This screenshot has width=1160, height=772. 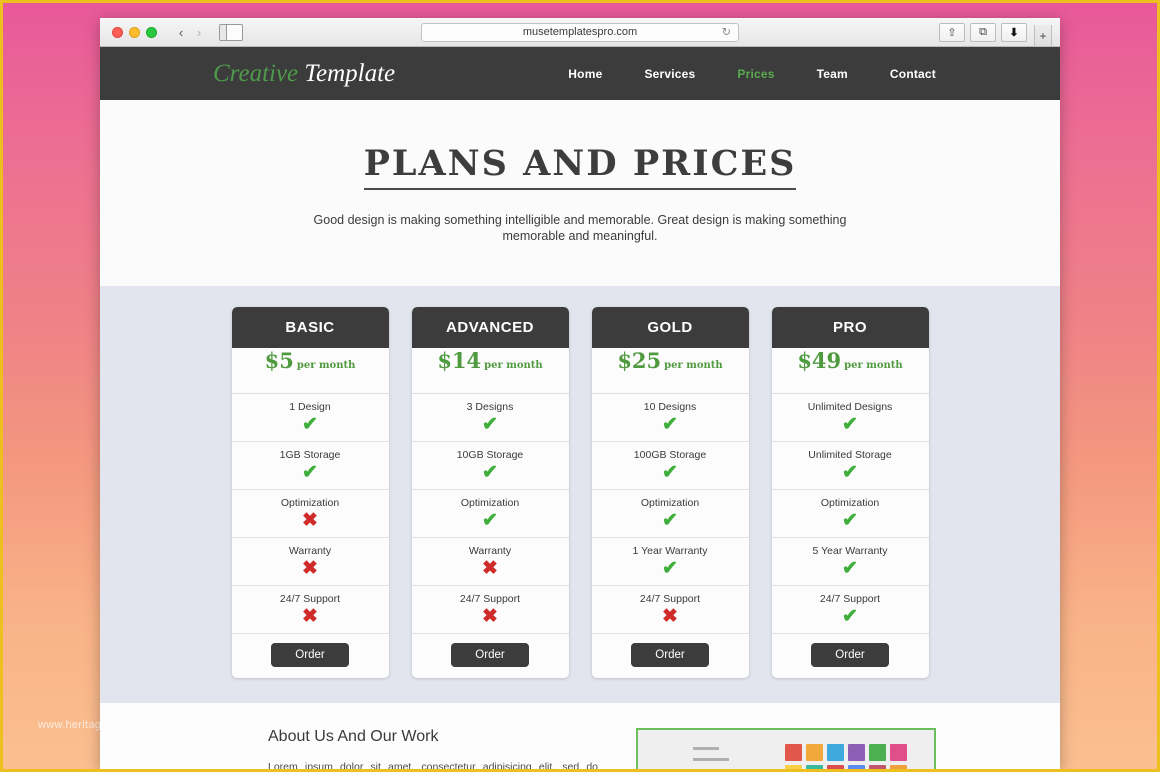 I want to click on pricing-feature-row: 1GB Storage ✔, so click(x=310, y=466).